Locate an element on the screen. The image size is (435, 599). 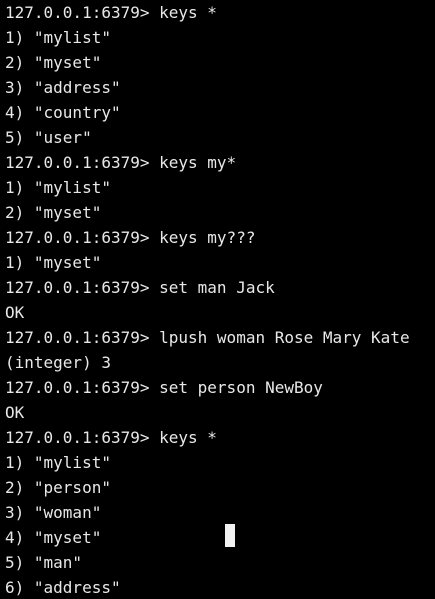
terminal-line: 1) "myset" is located at coordinates (53, 262).